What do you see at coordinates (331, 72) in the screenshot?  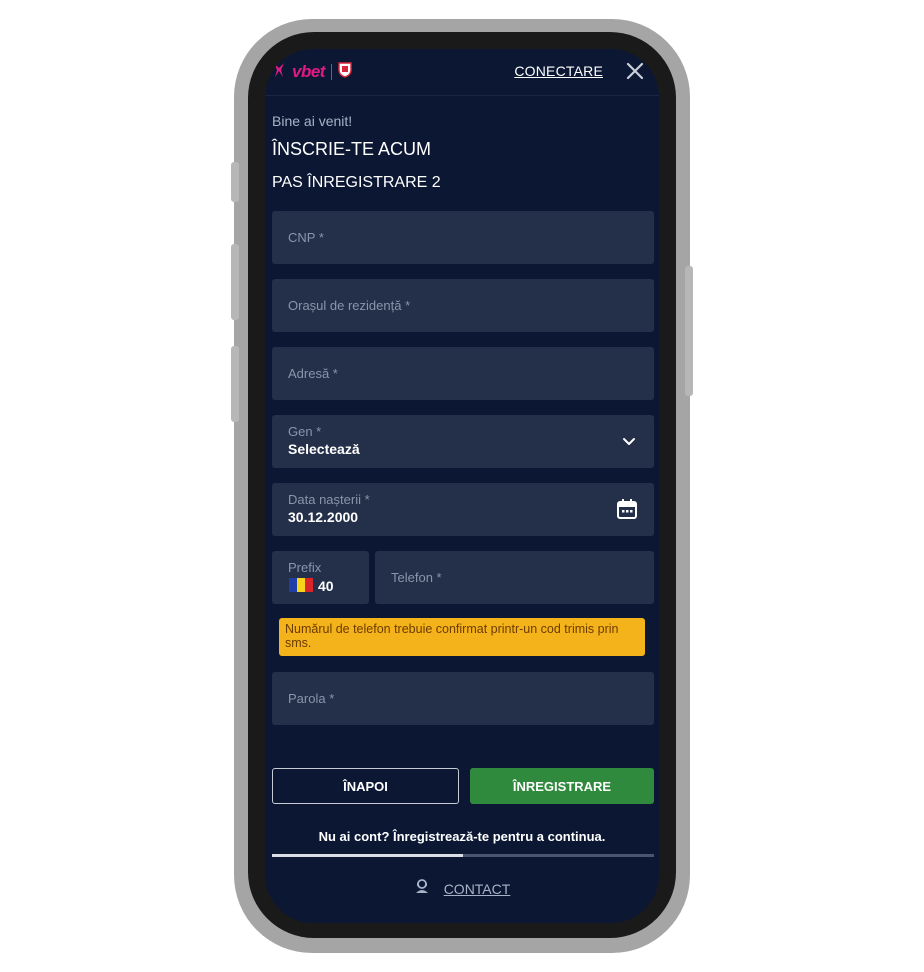 I see `logo-divider` at bounding box center [331, 72].